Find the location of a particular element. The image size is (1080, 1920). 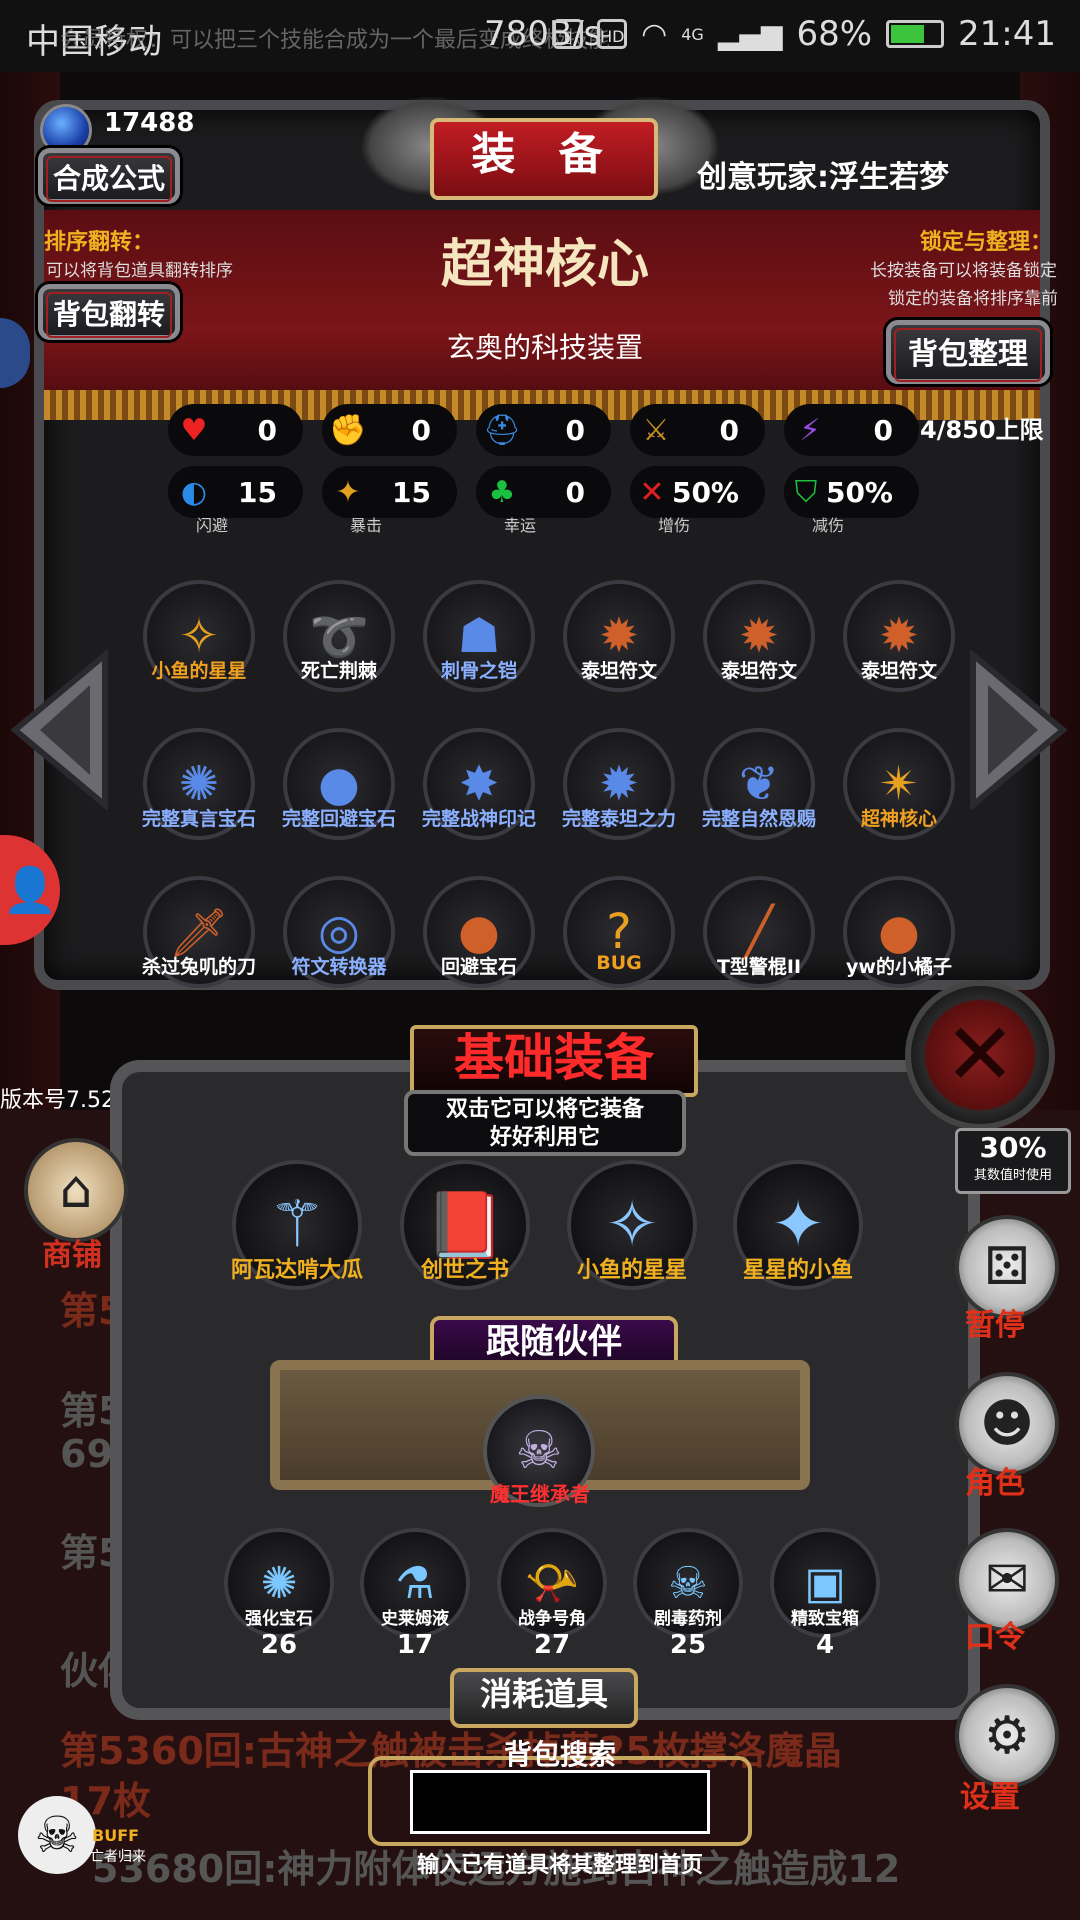

lock-hint-title: 锁定与整理： is located at coordinates (986, 242).